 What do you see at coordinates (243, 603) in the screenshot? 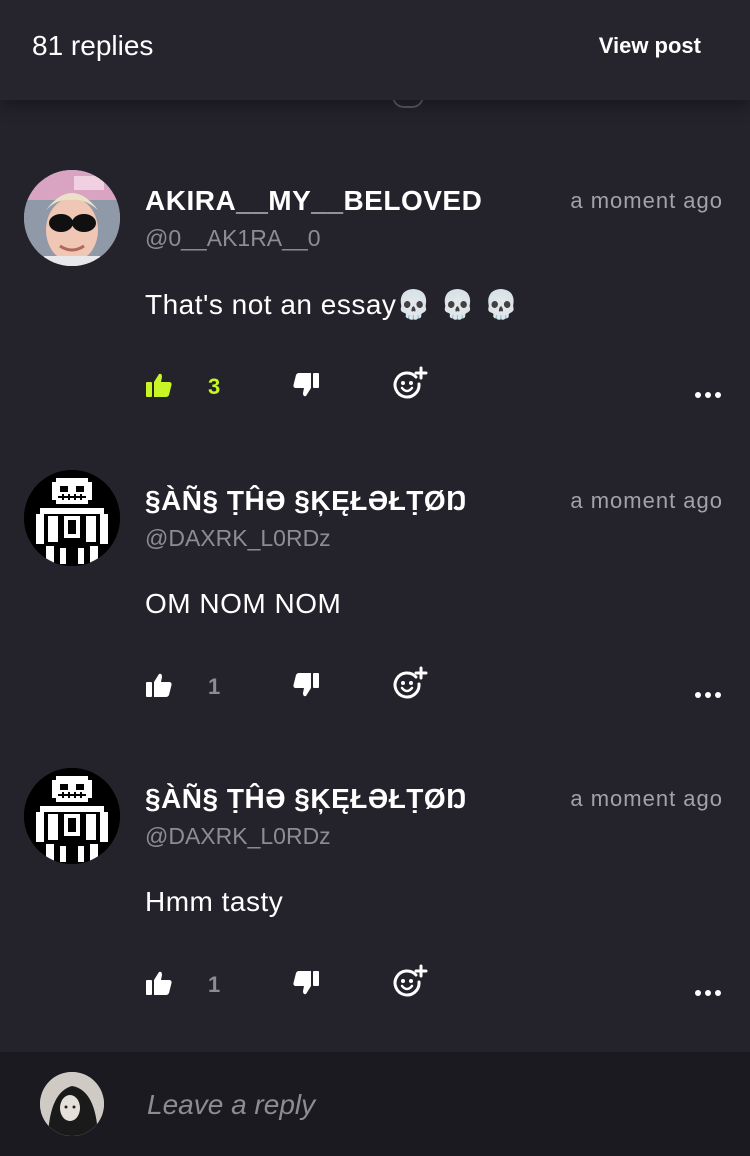
I see `comment-text: OM NOM NOM` at bounding box center [243, 603].